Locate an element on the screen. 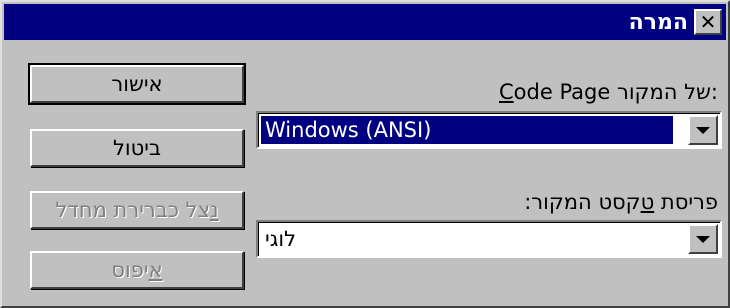  reset-button-label: איפוס is located at coordinates (136, 270).